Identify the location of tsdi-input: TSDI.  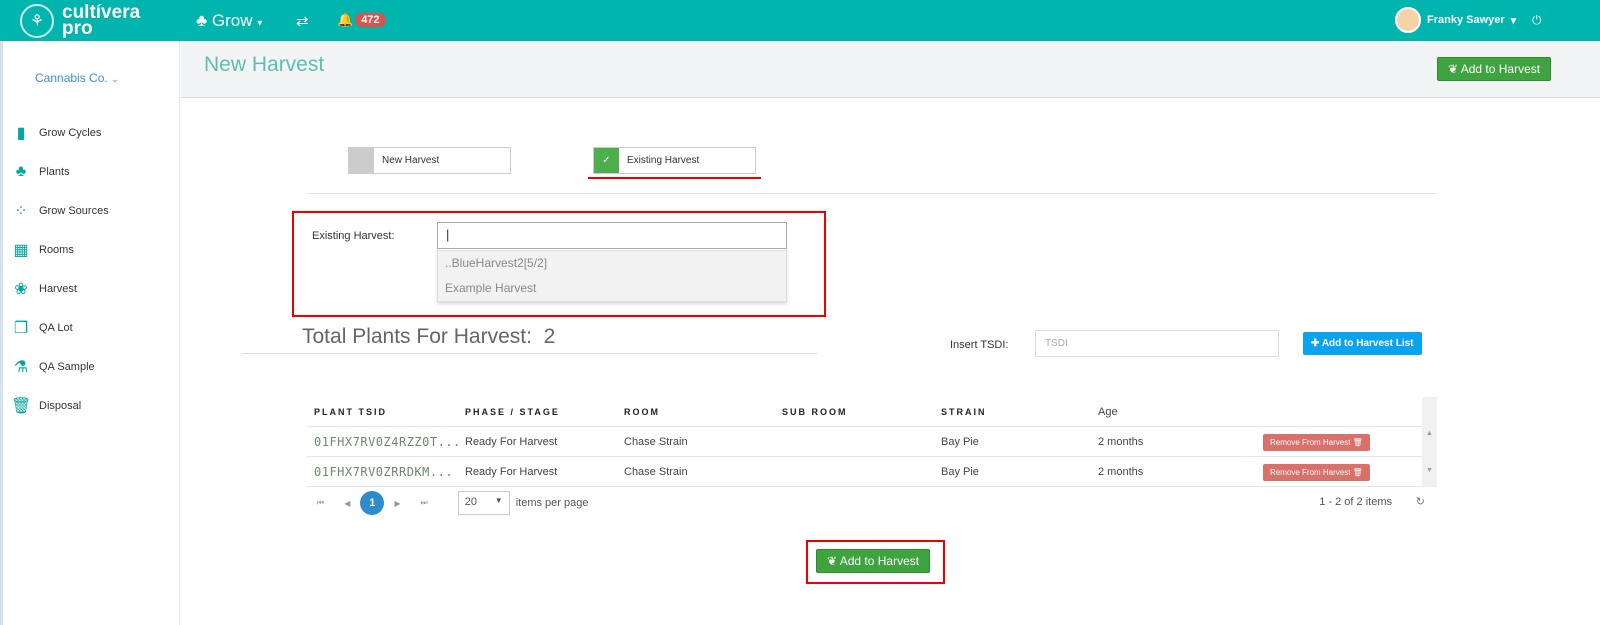
(1157, 343).